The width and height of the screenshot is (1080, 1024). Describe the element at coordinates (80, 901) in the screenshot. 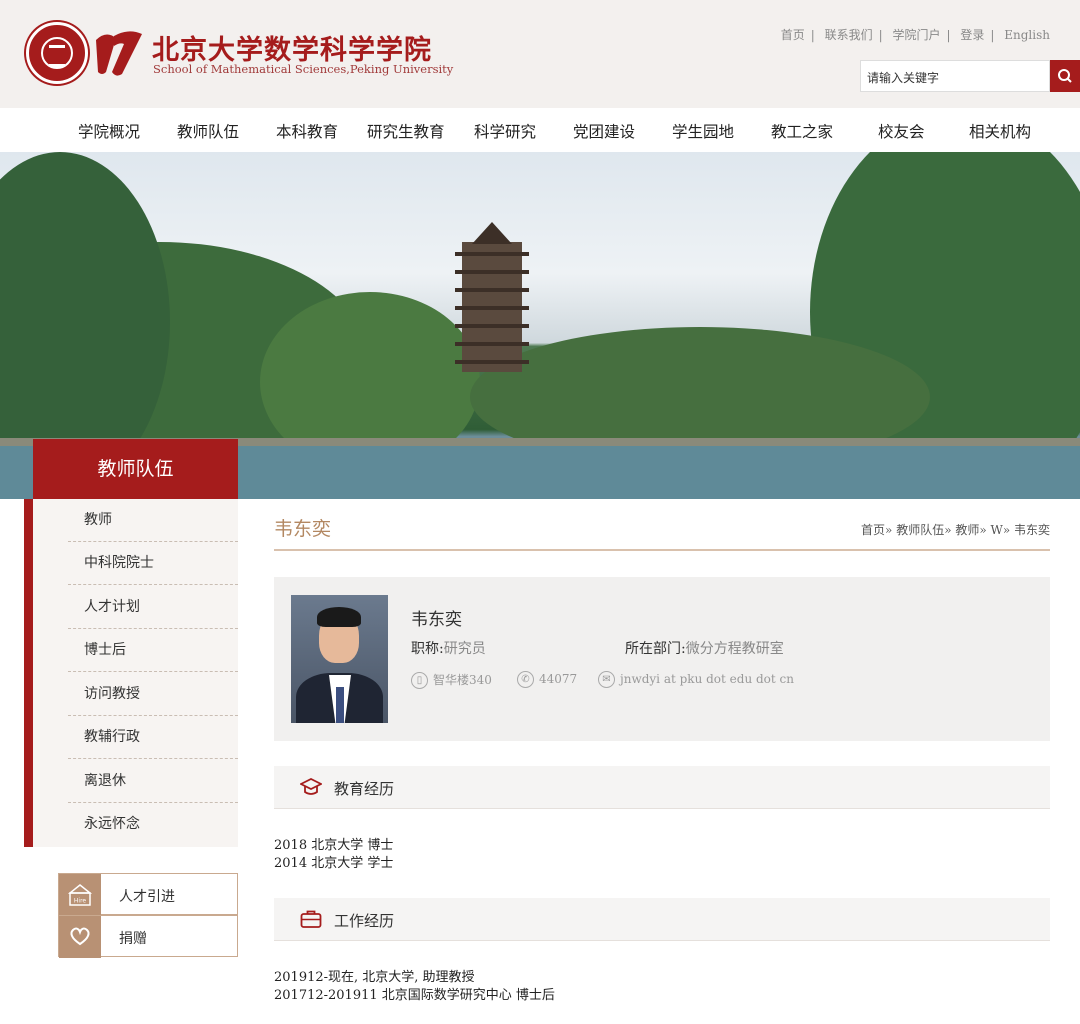

I see `svg-text: Hire` at that location.